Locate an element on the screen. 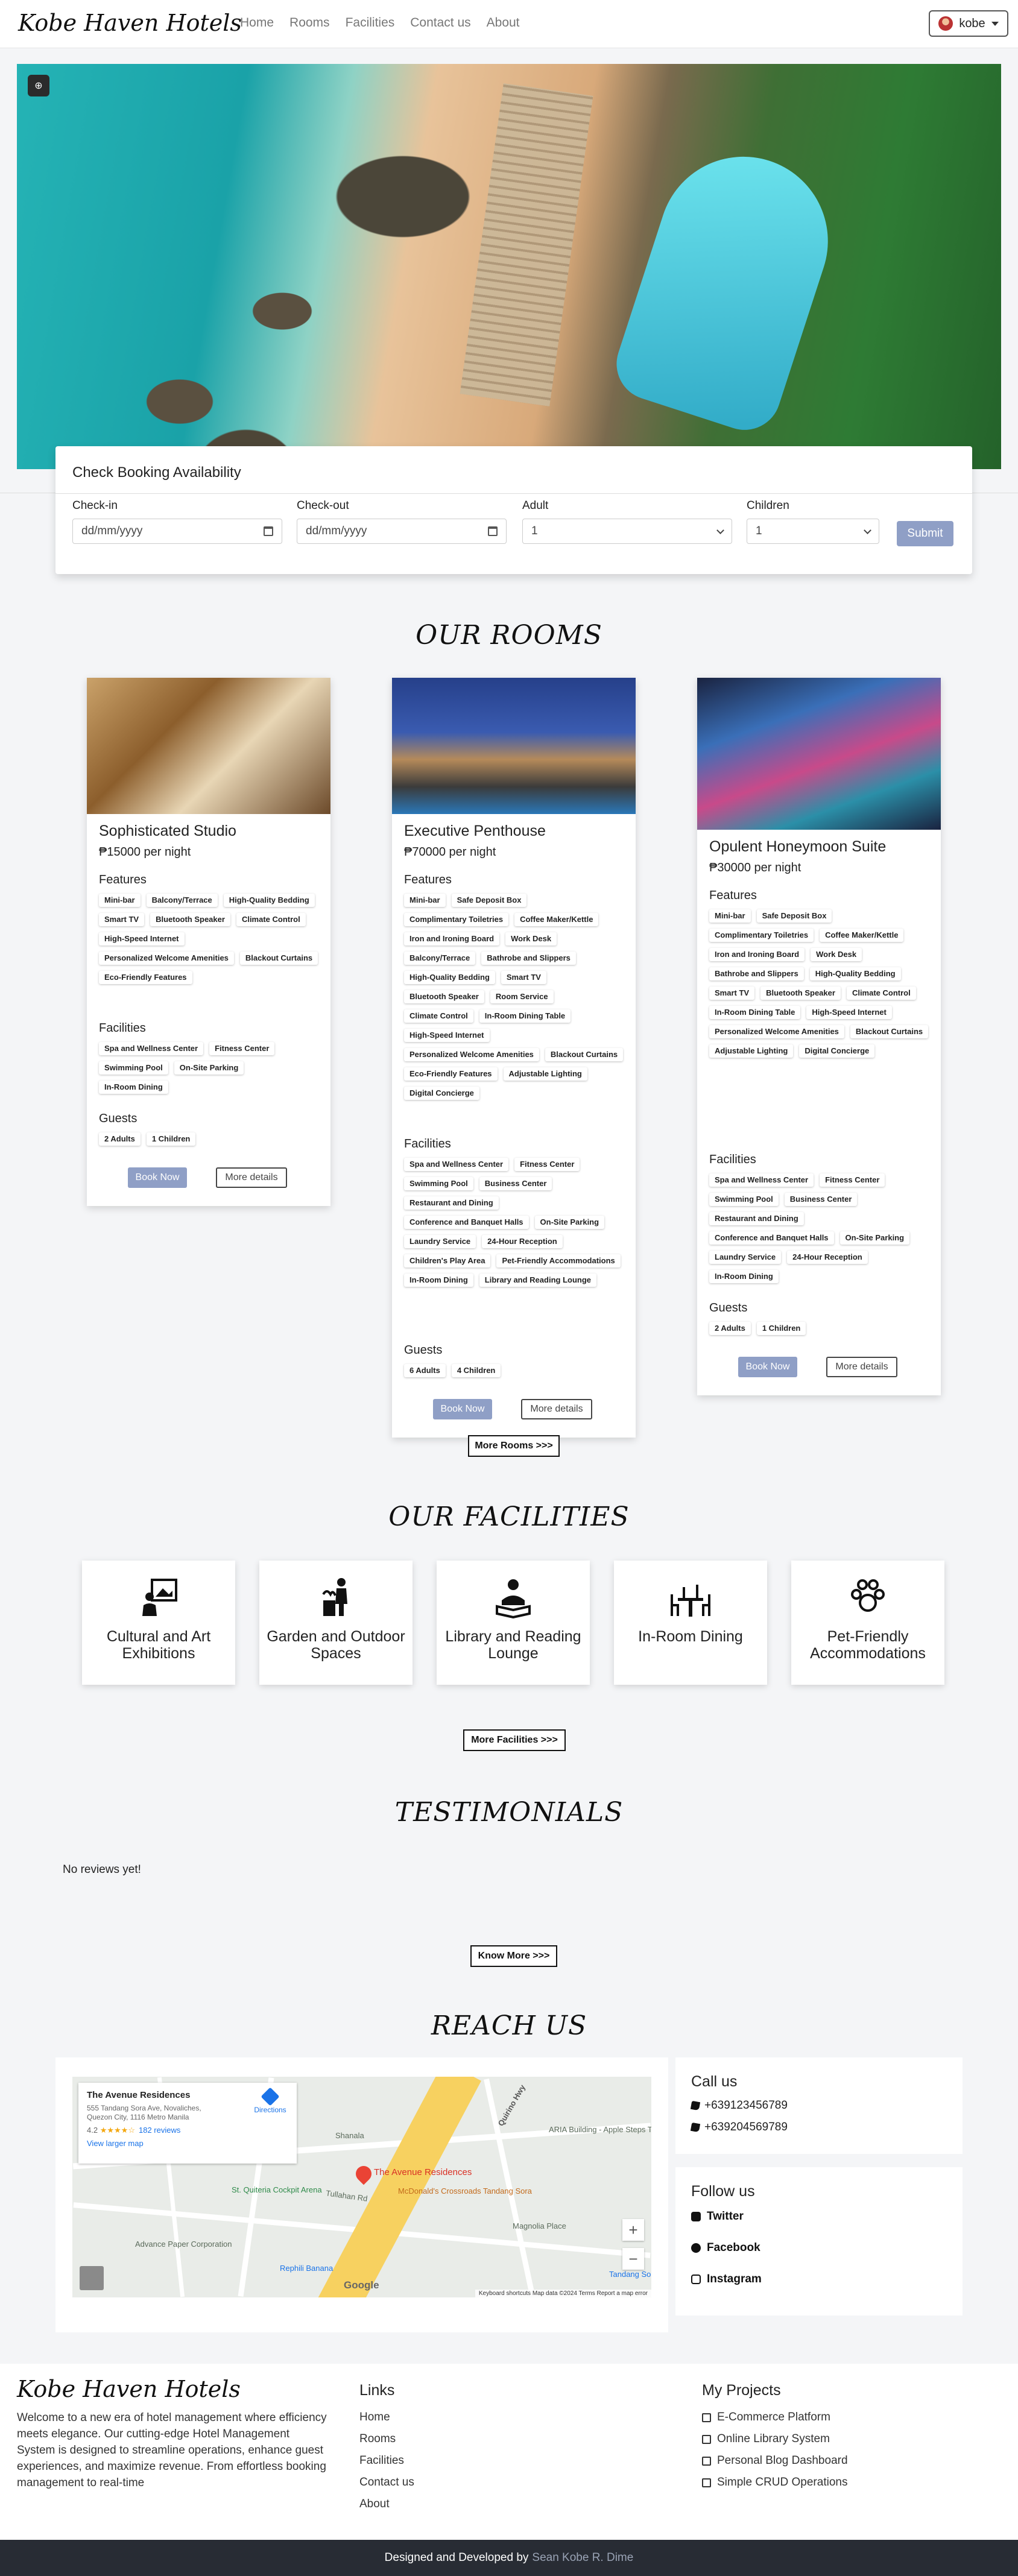  room-facilitie-tag: 24-Hour Reception is located at coordinates (522, 1241).